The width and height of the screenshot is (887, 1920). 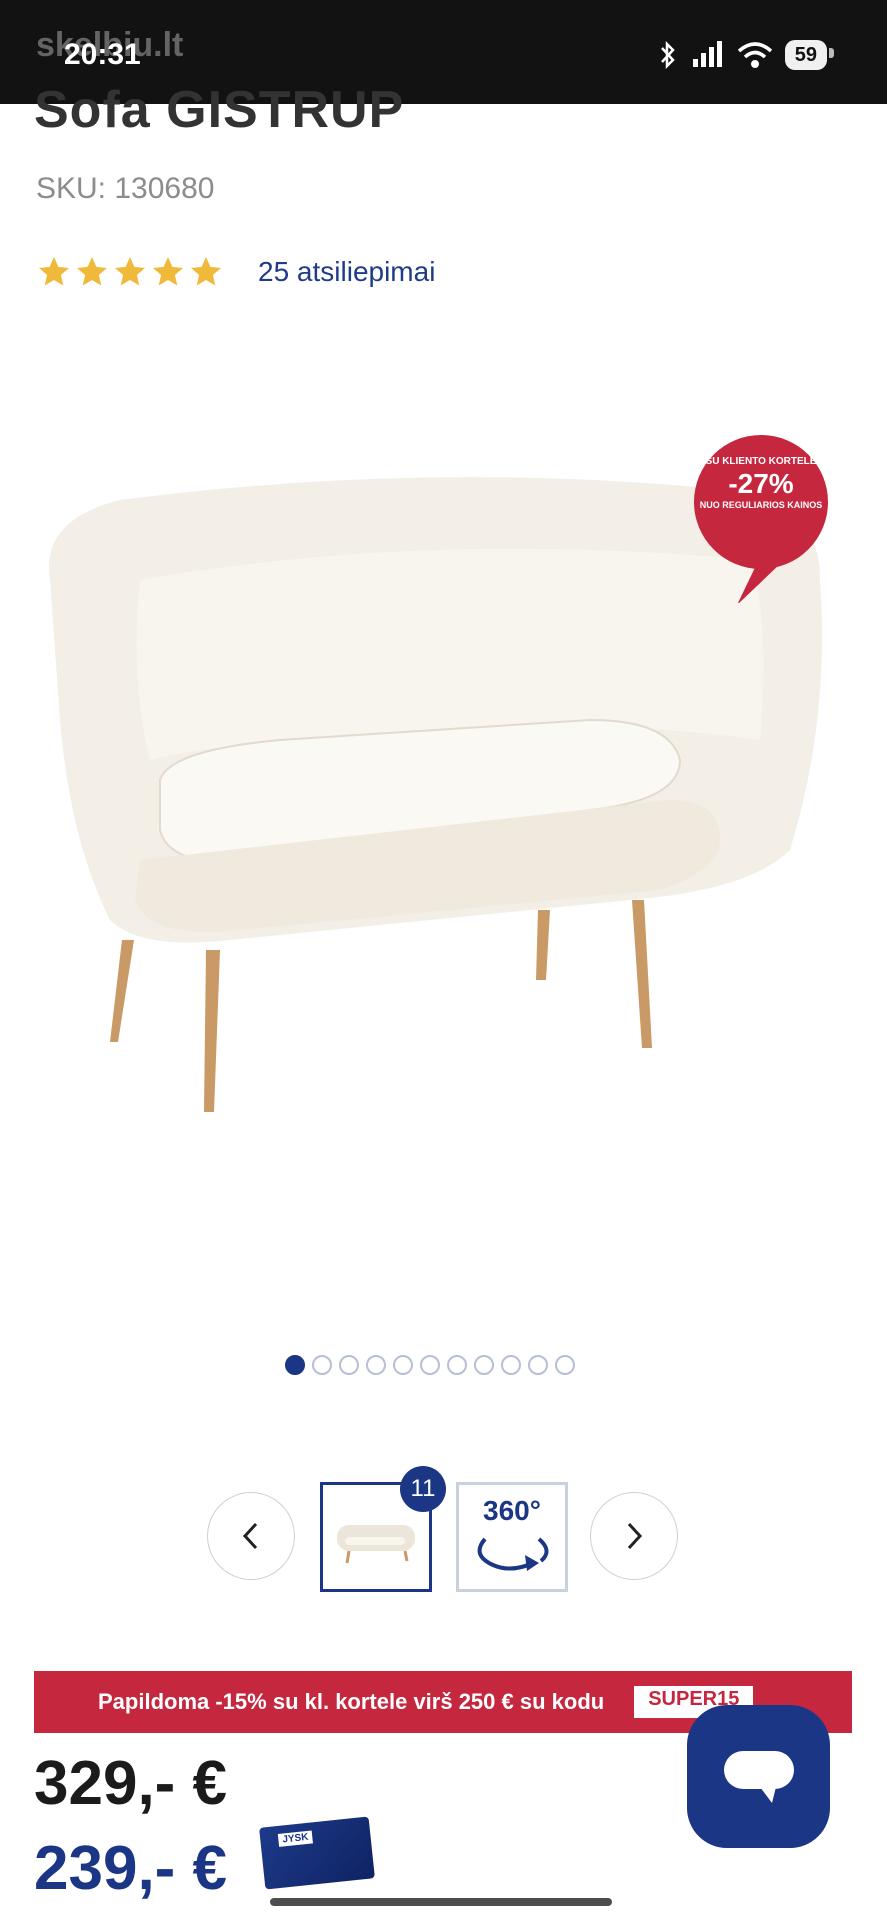 I want to click on card-logo: JYSK, so click(x=295, y=1838).